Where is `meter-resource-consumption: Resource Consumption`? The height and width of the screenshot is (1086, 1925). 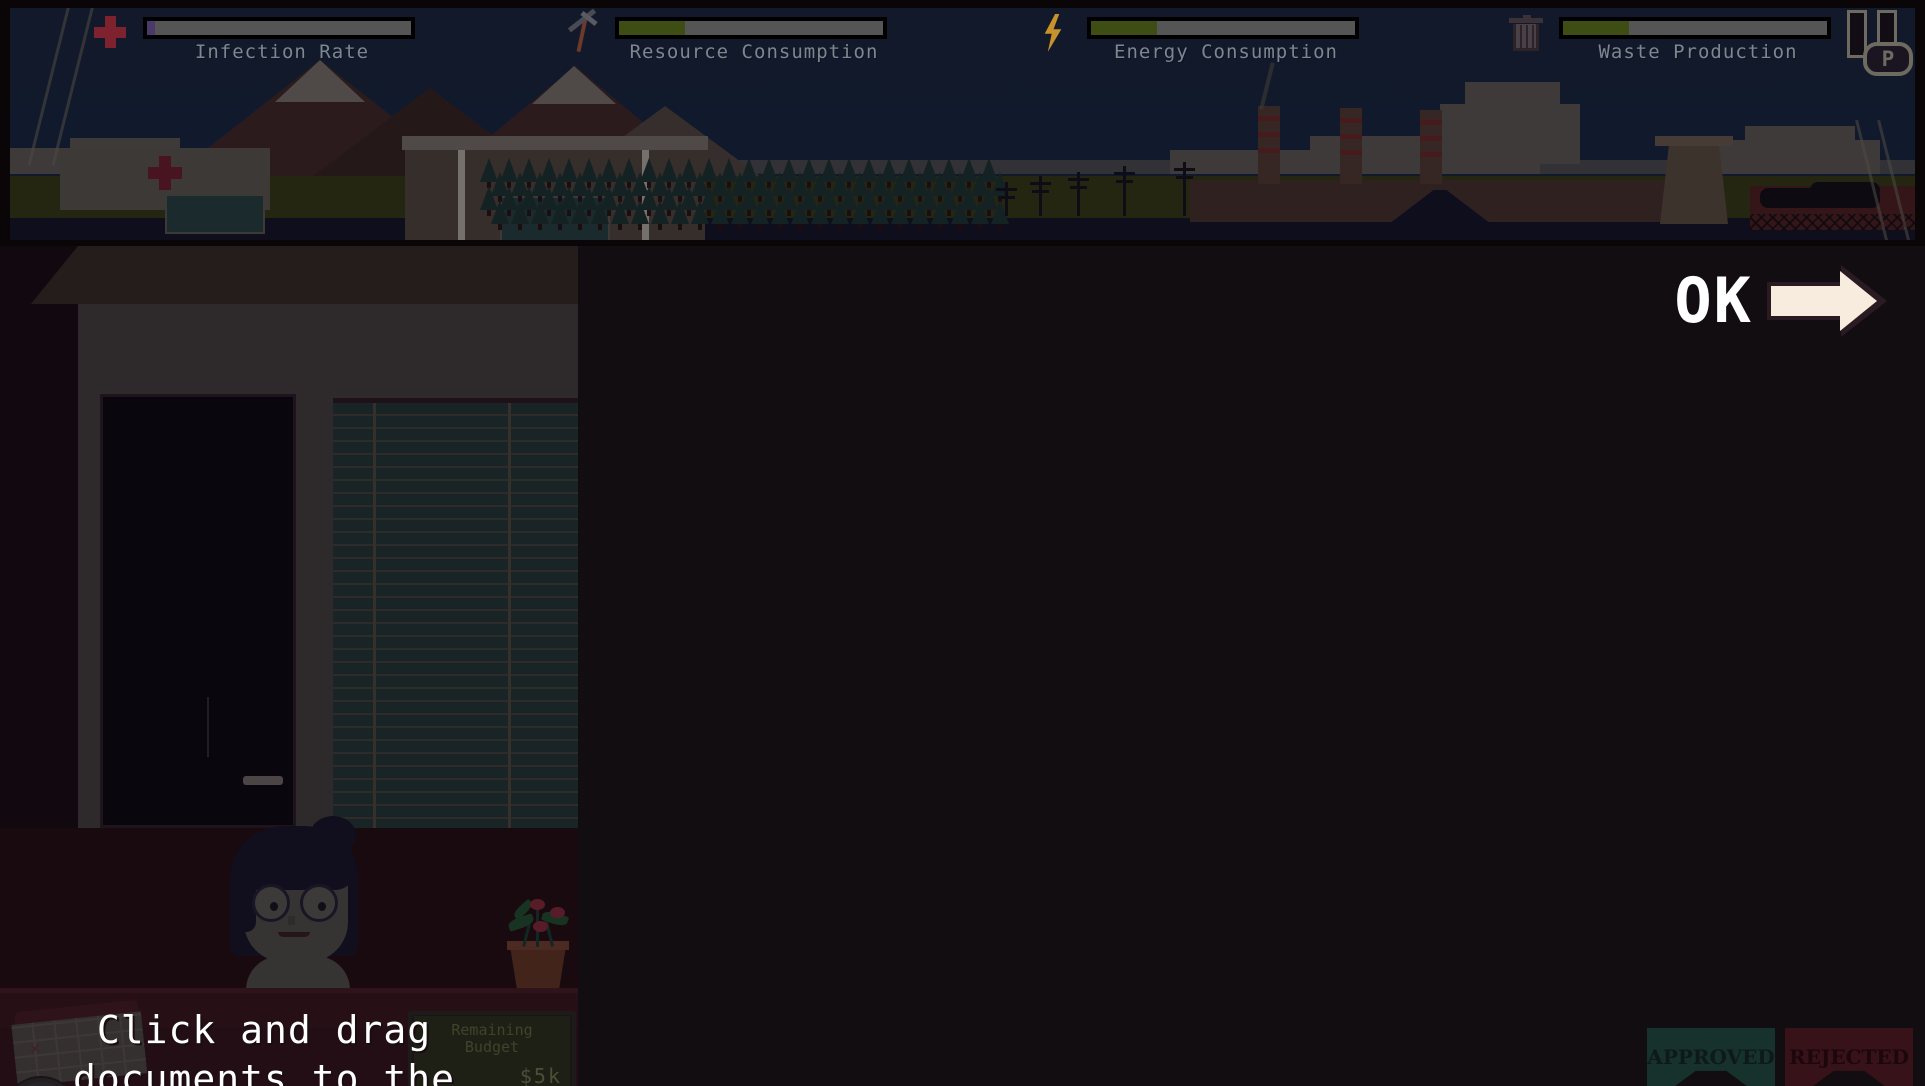 meter-resource-consumption: Resource Consumption is located at coordinates (726, 31).